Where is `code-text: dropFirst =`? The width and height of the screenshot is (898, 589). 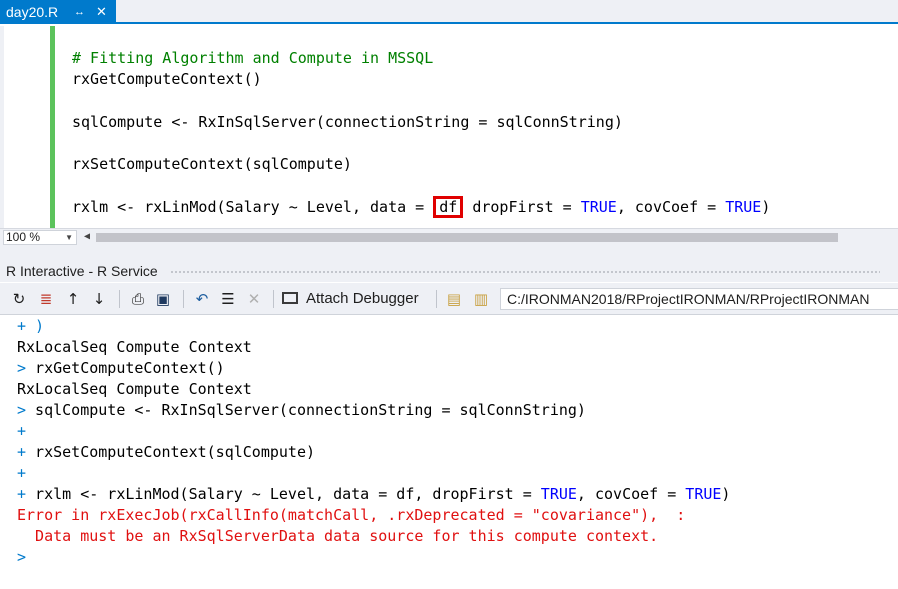 code-text: dropFirst = is located at coordinates (522, 207).